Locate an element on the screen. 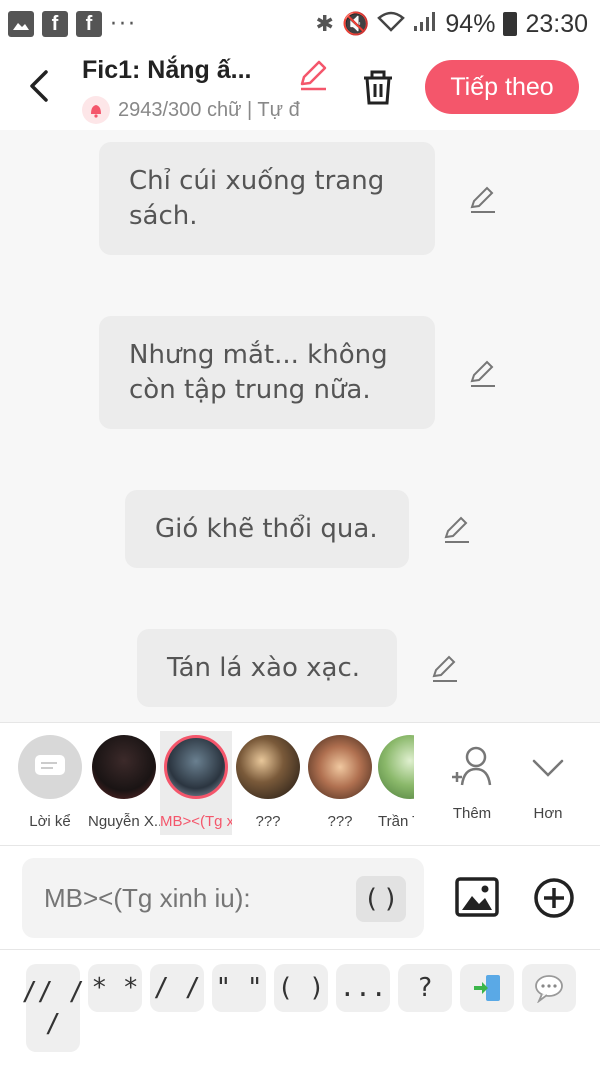 This screenshot has height=1067, width=600. device-transfer-button is located at coordinates (487, 988).